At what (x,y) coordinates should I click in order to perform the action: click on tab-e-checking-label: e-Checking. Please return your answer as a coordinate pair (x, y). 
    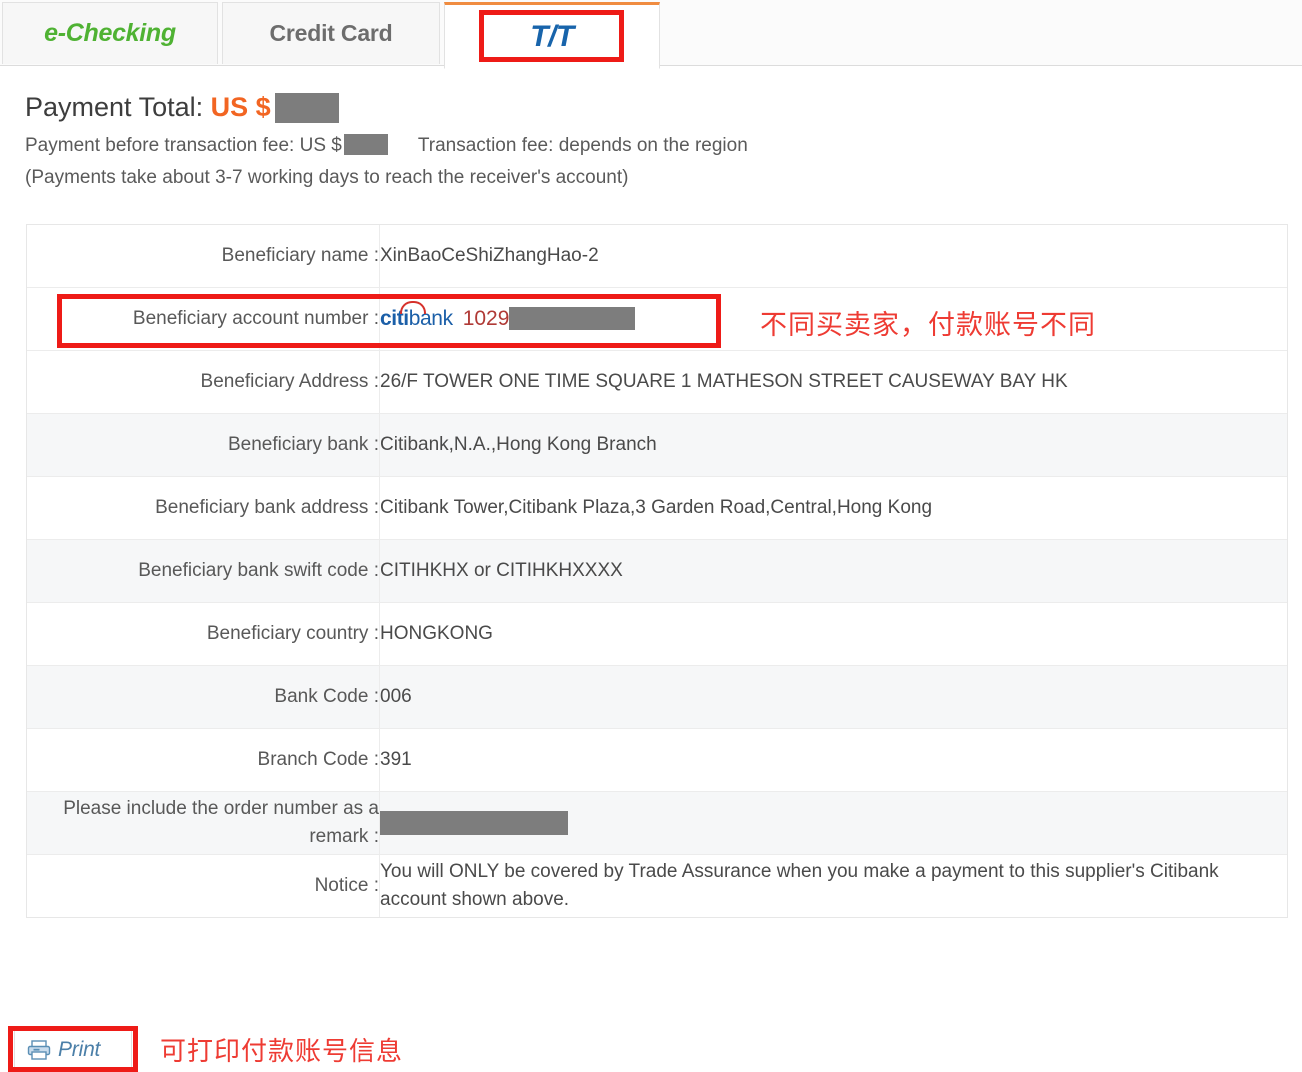
    Looking at the image, I should click on (110, 33).